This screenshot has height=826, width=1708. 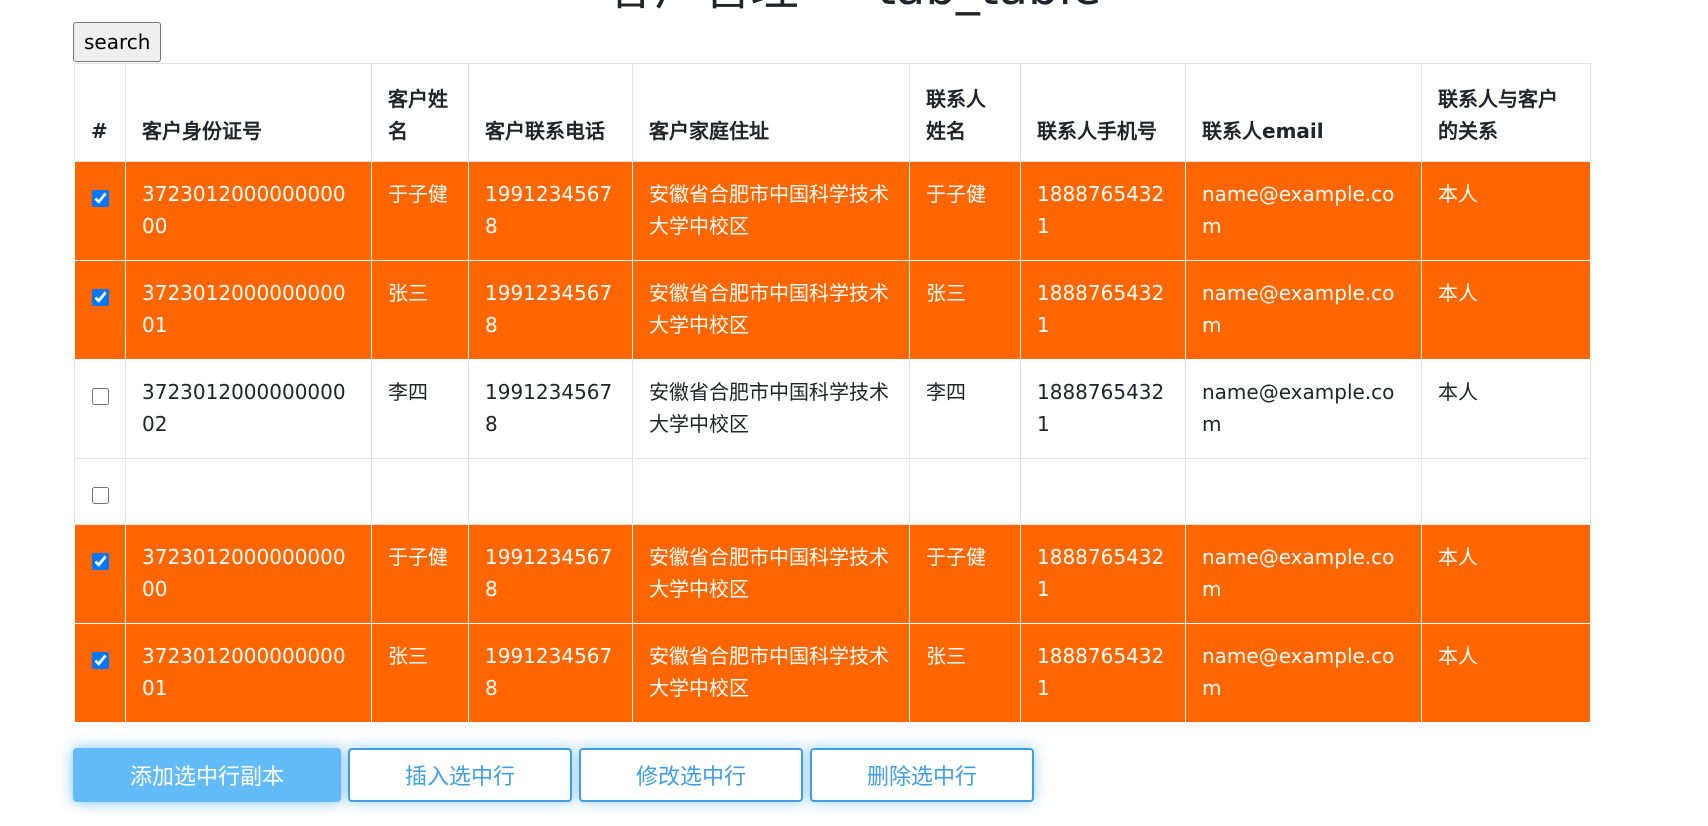 What do you see at coordinates (420, 112) in the screenshot?
I see `column-header-name: 客户姓名` at bounding box center [420, 112].